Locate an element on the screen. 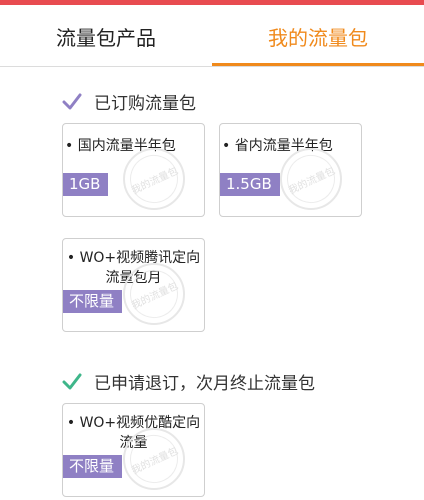 Image resolution: width=424 pixels, height=500 pixels. tab-my-packs: 我的流量包 is located at coordinates (318, 36).